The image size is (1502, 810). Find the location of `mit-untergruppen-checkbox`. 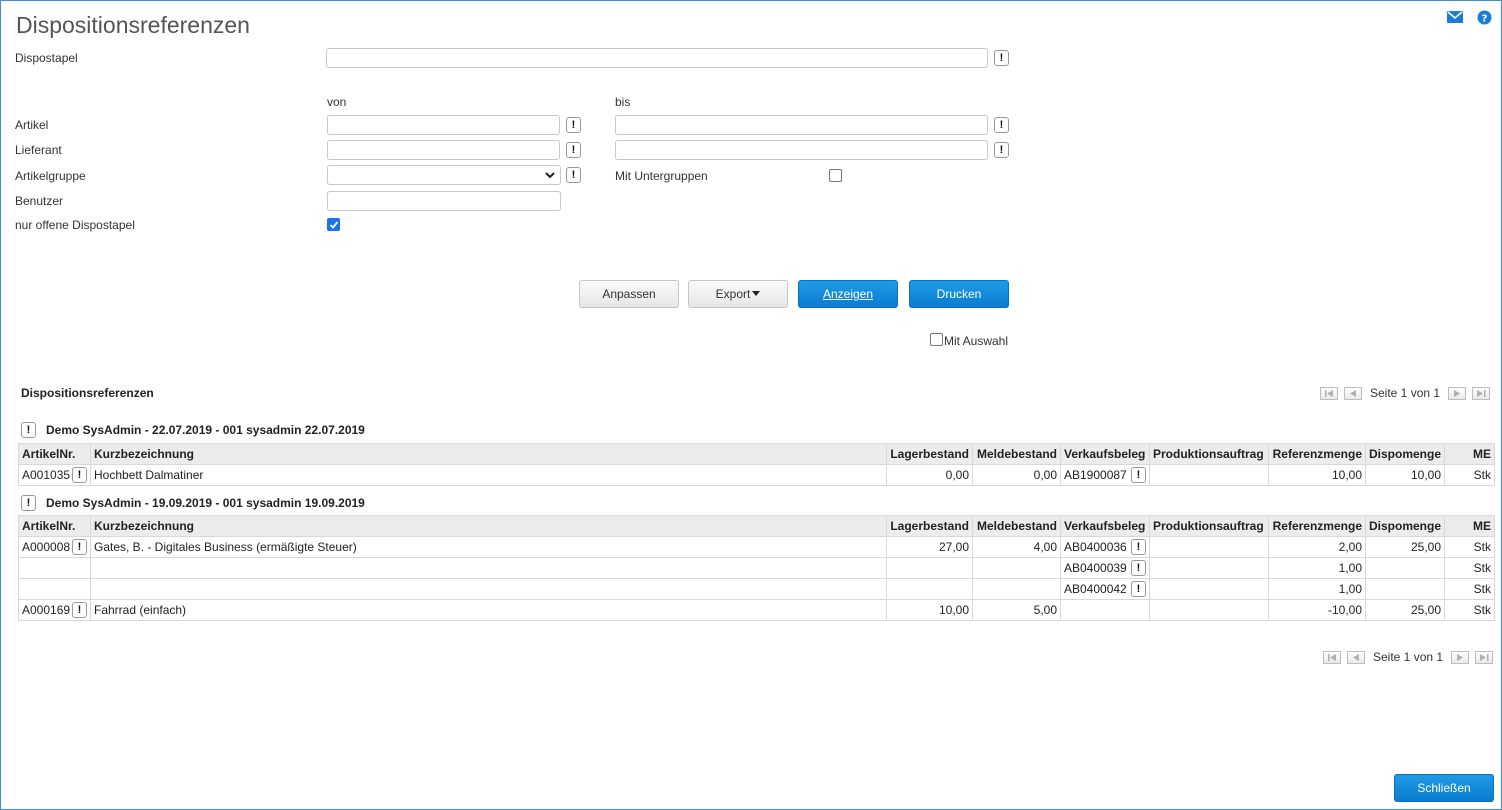

mit-untergruppen-checkbox is located at coordinates (835, 175).